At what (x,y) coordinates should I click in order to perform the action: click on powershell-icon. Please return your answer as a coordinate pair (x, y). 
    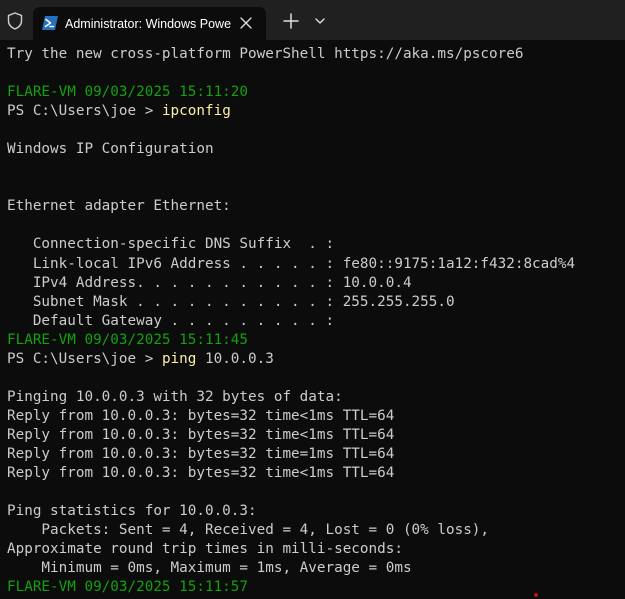
    Looking at the image, I should click on (50, 23).